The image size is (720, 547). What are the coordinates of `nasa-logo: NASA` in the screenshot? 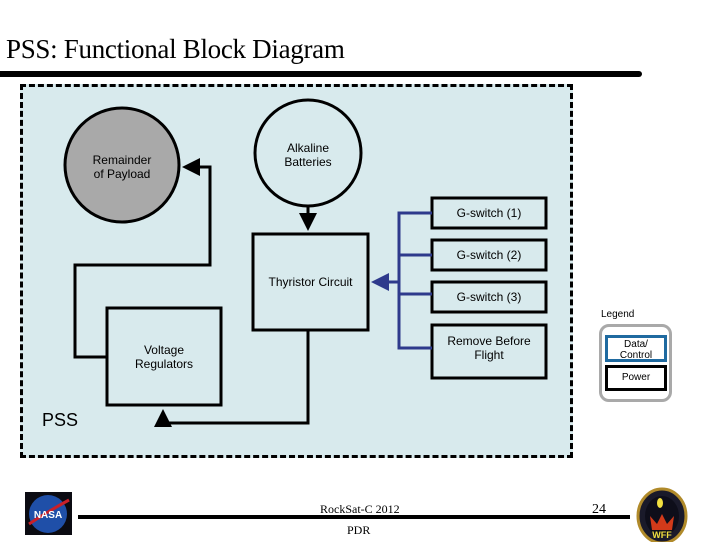 It's located at (48, 513).